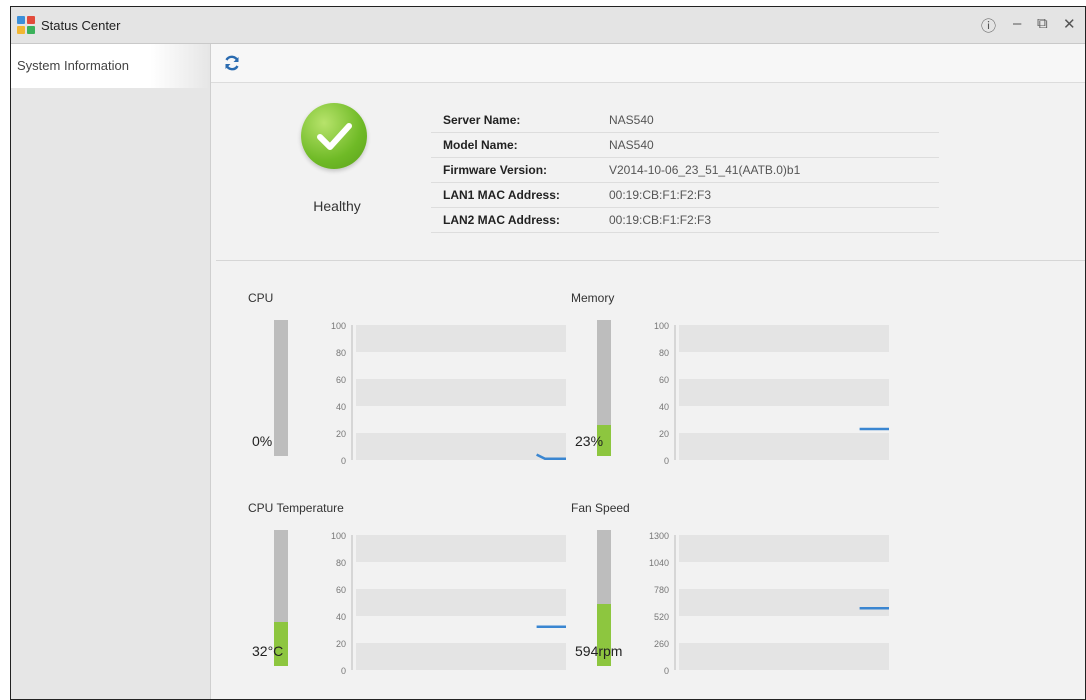  I want to click on cpu-title: CPU, so click(261, 298).